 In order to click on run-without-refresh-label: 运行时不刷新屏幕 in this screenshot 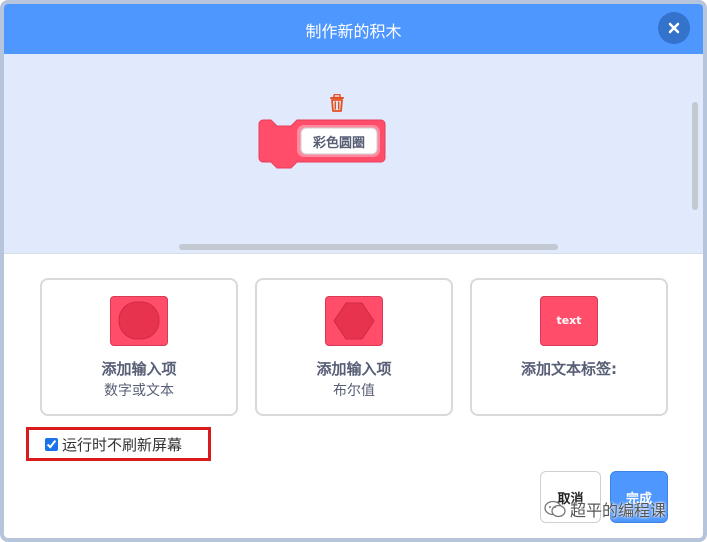, I will do `click(122, 444)`.